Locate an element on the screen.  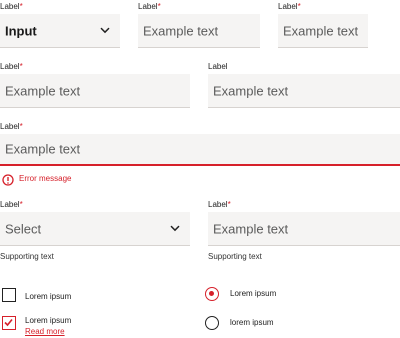
read-more-link: Read more is located at coordinates (45, 331).